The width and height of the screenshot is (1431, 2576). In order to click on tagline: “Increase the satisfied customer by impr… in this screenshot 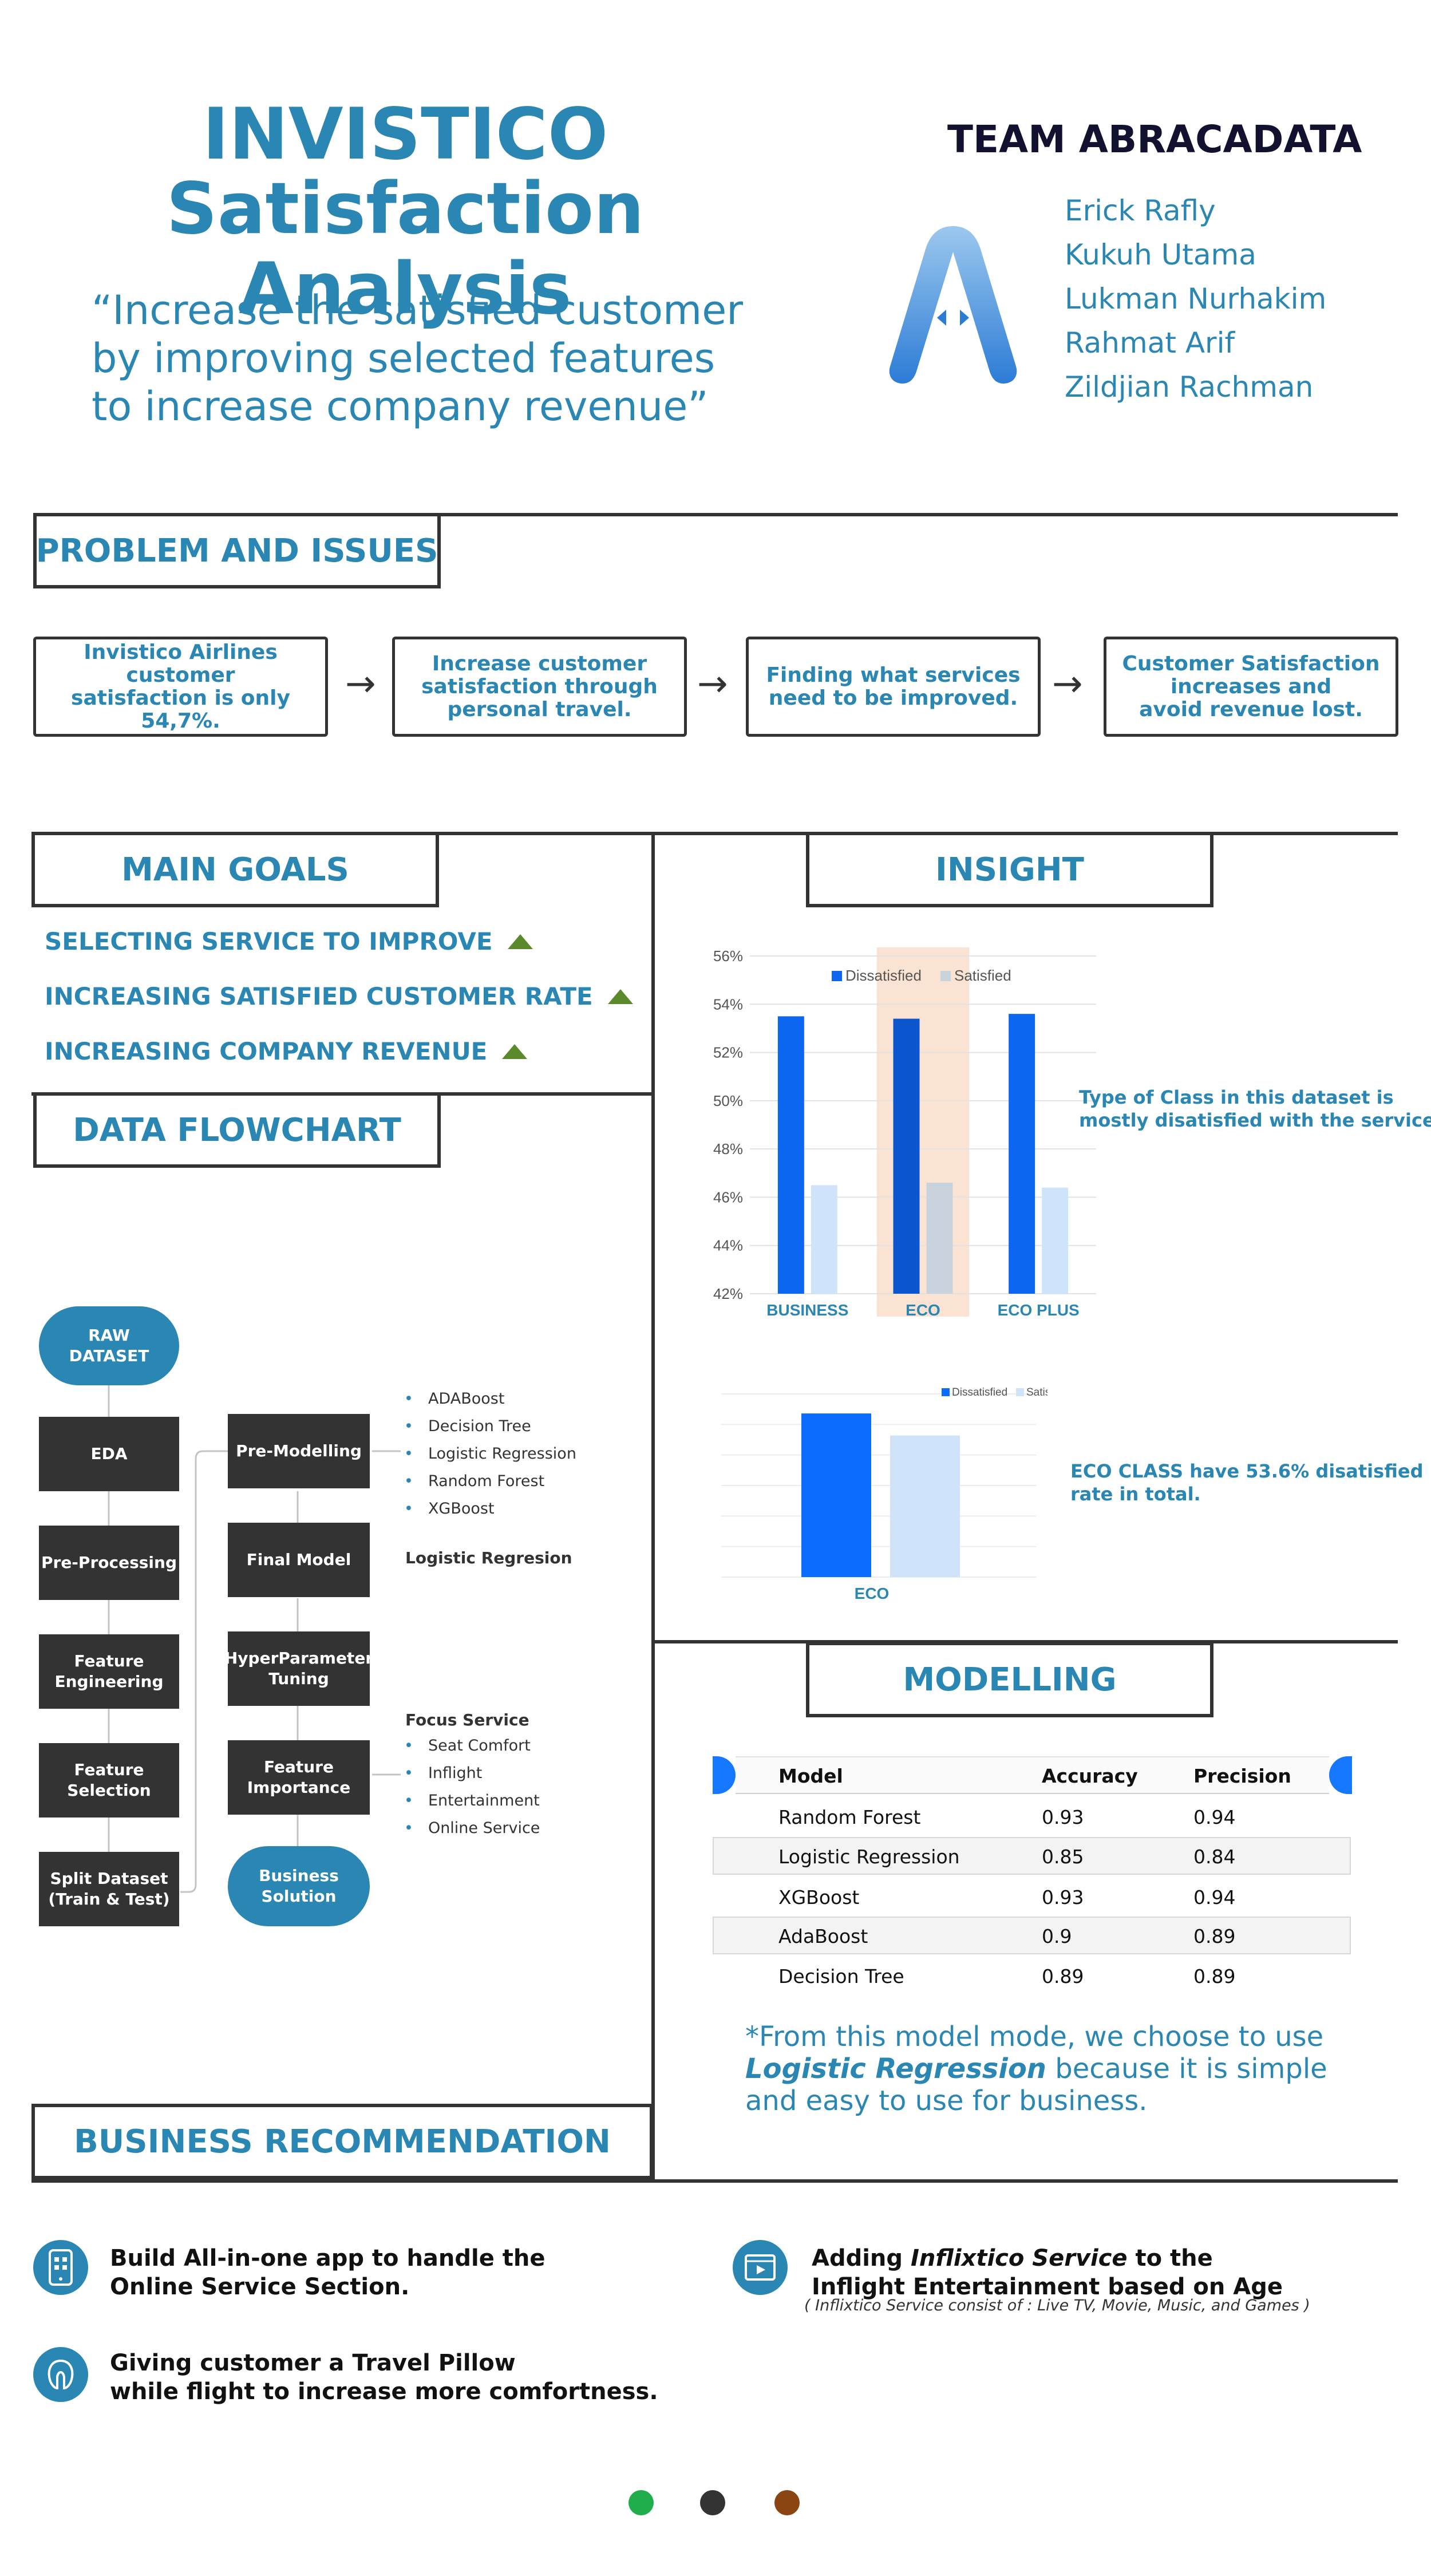, I will do `click(417, 358)`.